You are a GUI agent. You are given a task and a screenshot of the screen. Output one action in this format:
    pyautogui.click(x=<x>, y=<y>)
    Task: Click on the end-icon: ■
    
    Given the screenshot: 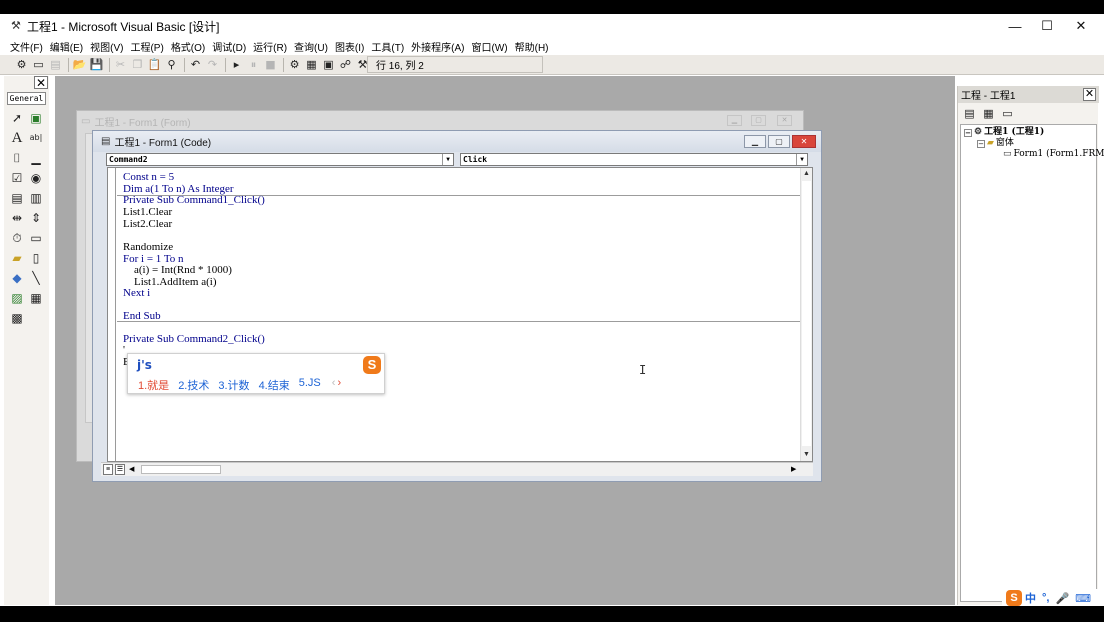 What is the action you would take?
    pyautogui.click(x=270, y=65)
    